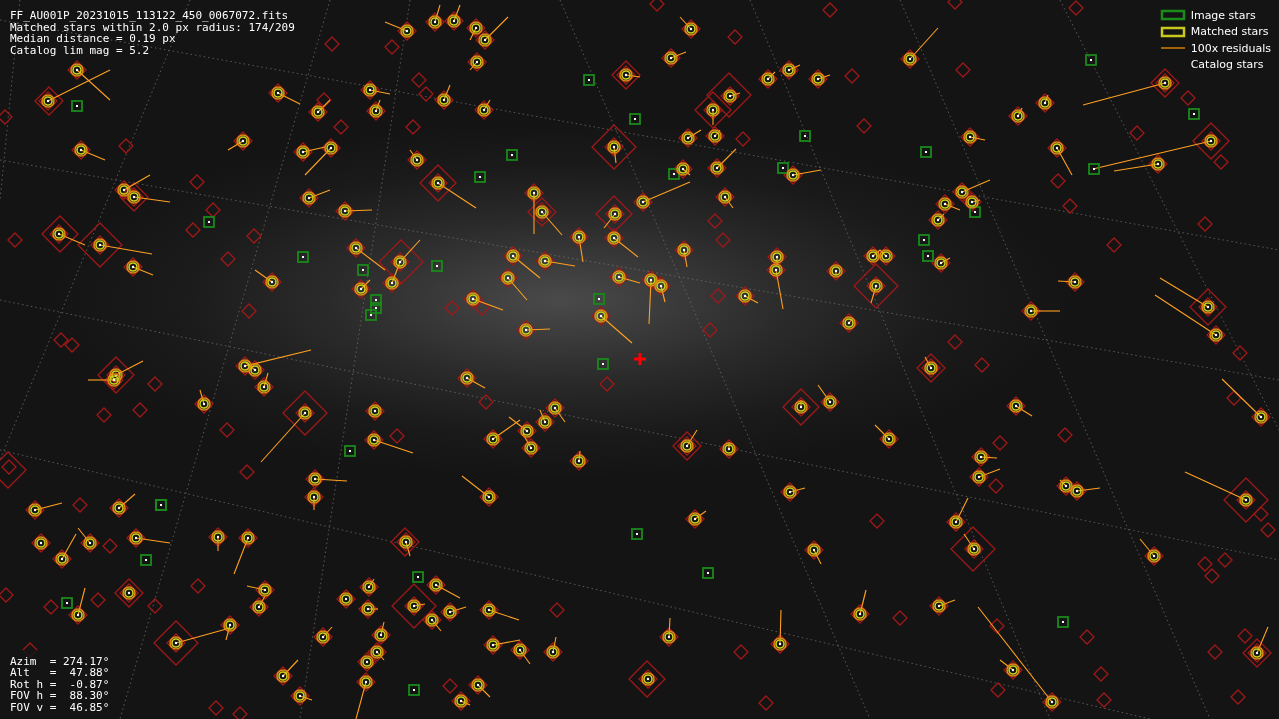  Describe the element at coordinates (60, 673) in the screenshot. I see `info-text-line: Alt = 47.88°` at that location.